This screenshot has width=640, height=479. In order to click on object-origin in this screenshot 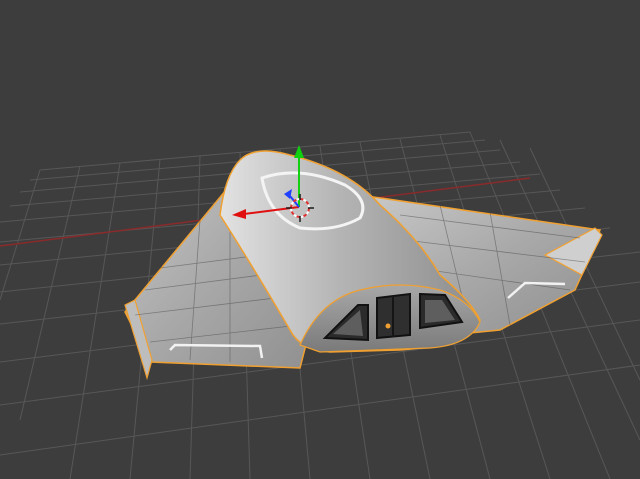, I will do `click(388, 326)`.